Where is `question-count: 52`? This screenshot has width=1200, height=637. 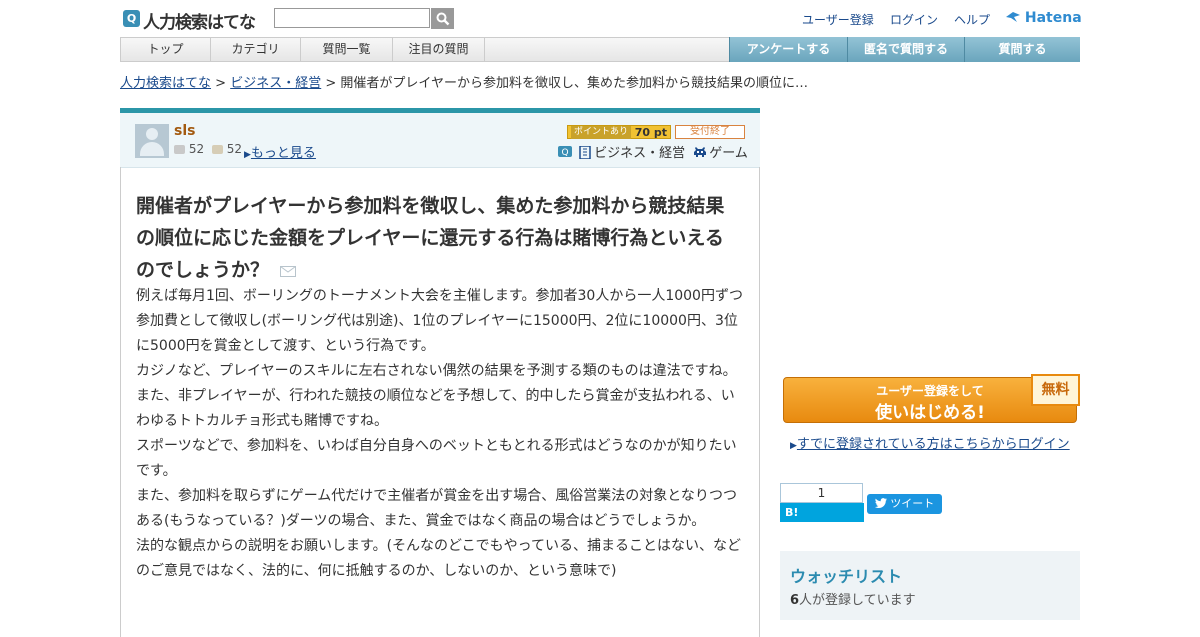
question-count: 52 is located at coordinates (196, 149).